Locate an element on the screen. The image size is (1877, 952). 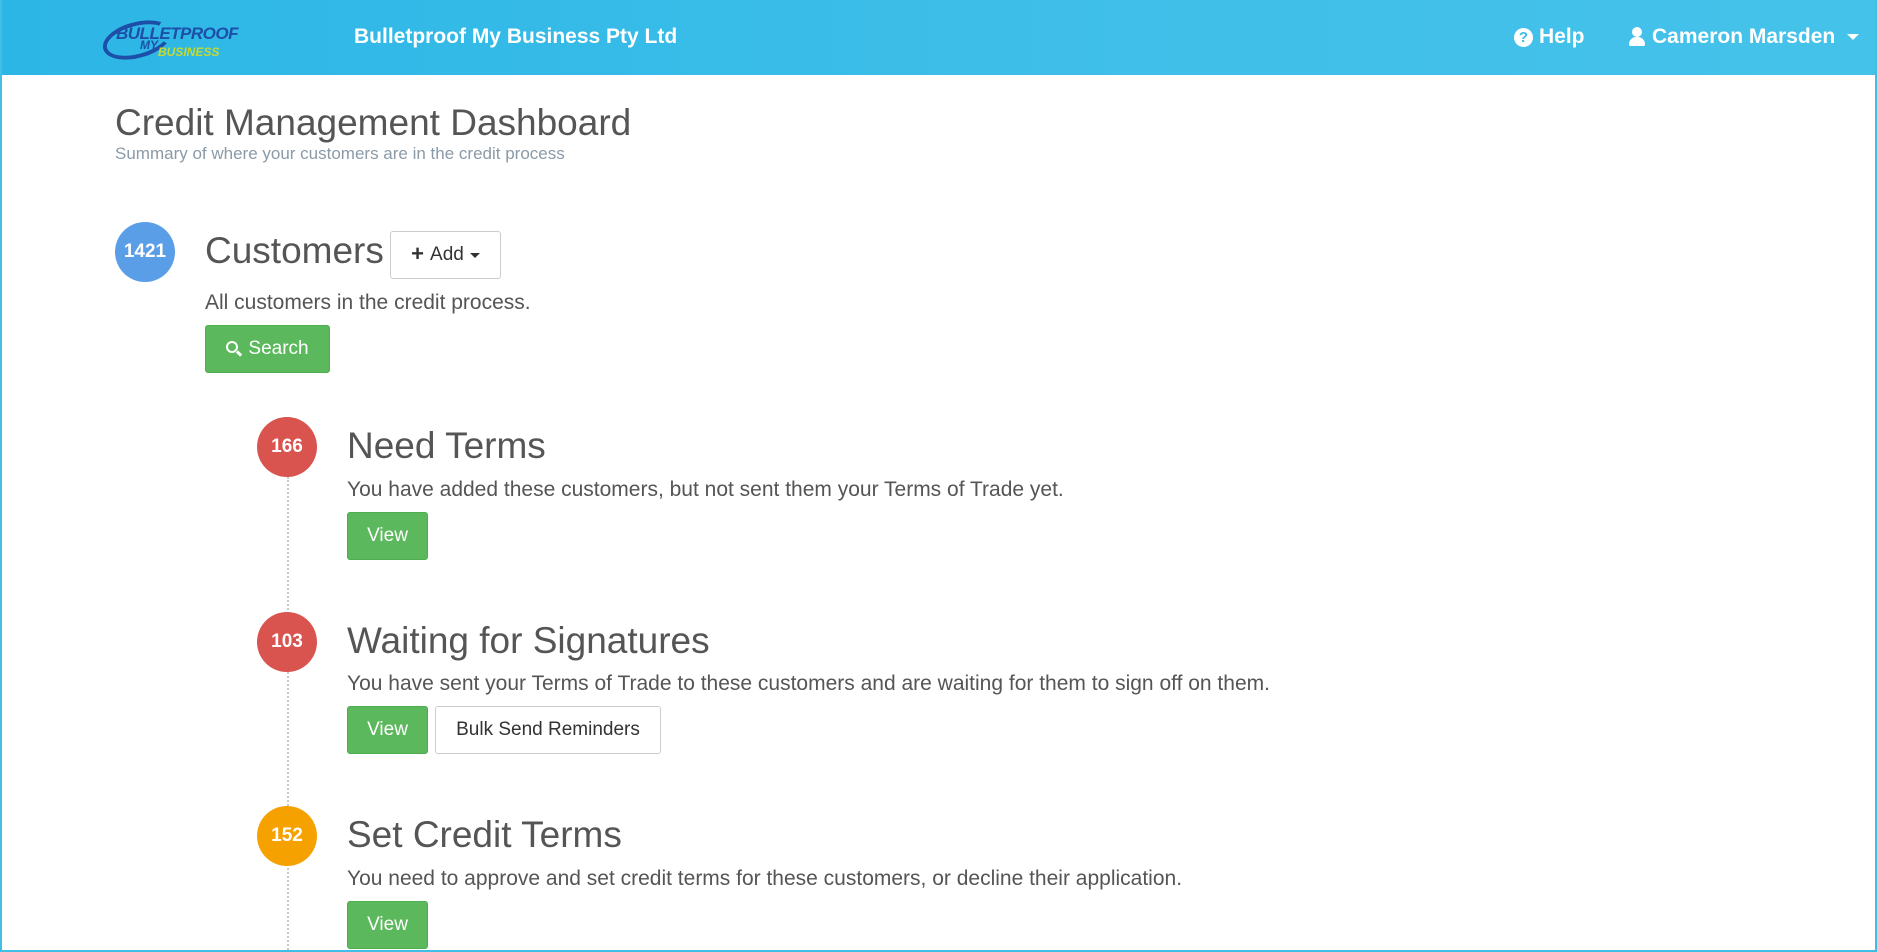
customers-description: All customers in the credit process. is located at coordinates (368, 302).